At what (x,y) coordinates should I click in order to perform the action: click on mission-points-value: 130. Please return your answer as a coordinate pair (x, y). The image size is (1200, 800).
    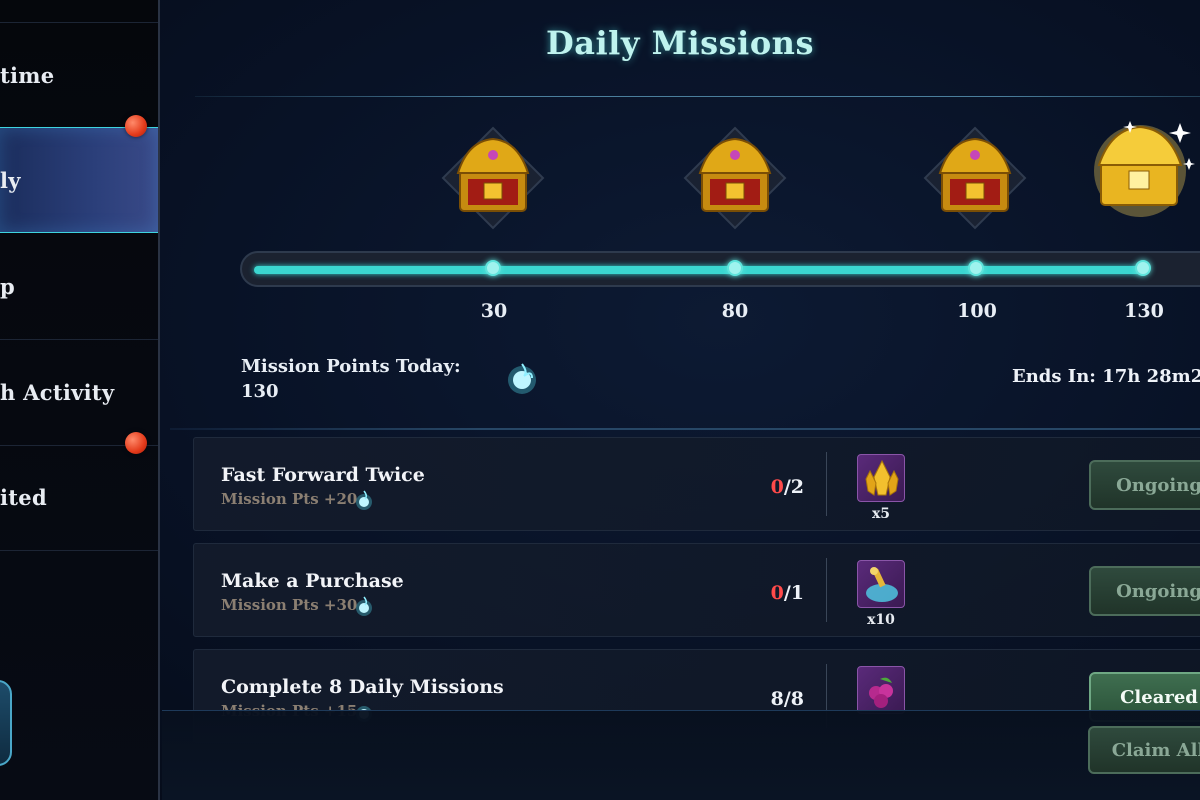
    Looking at the image, I should click on (260, 391).